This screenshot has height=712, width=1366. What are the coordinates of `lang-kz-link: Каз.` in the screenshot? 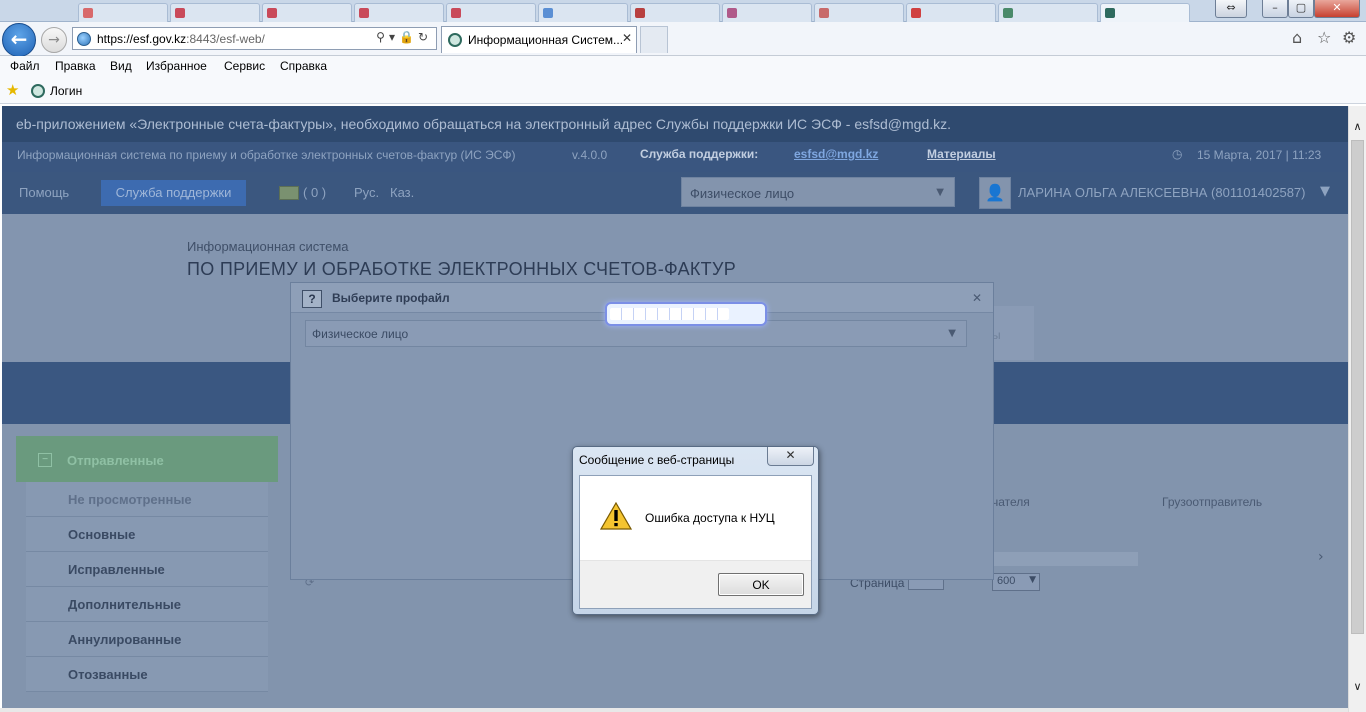 It's located at (402, 192).